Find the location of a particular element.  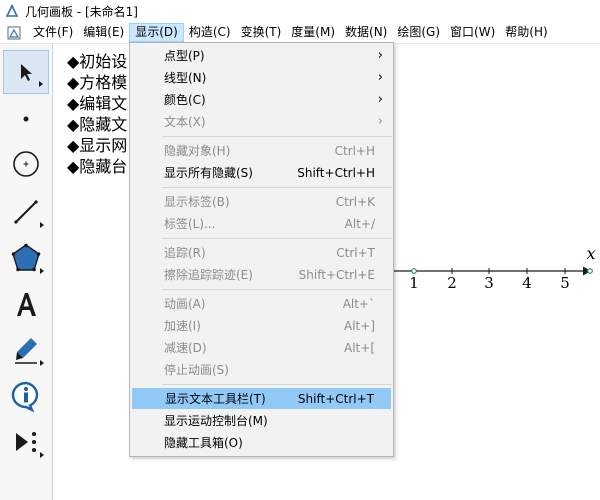

menu-graph: 绘图(G) is located at coordinates (418, 32).